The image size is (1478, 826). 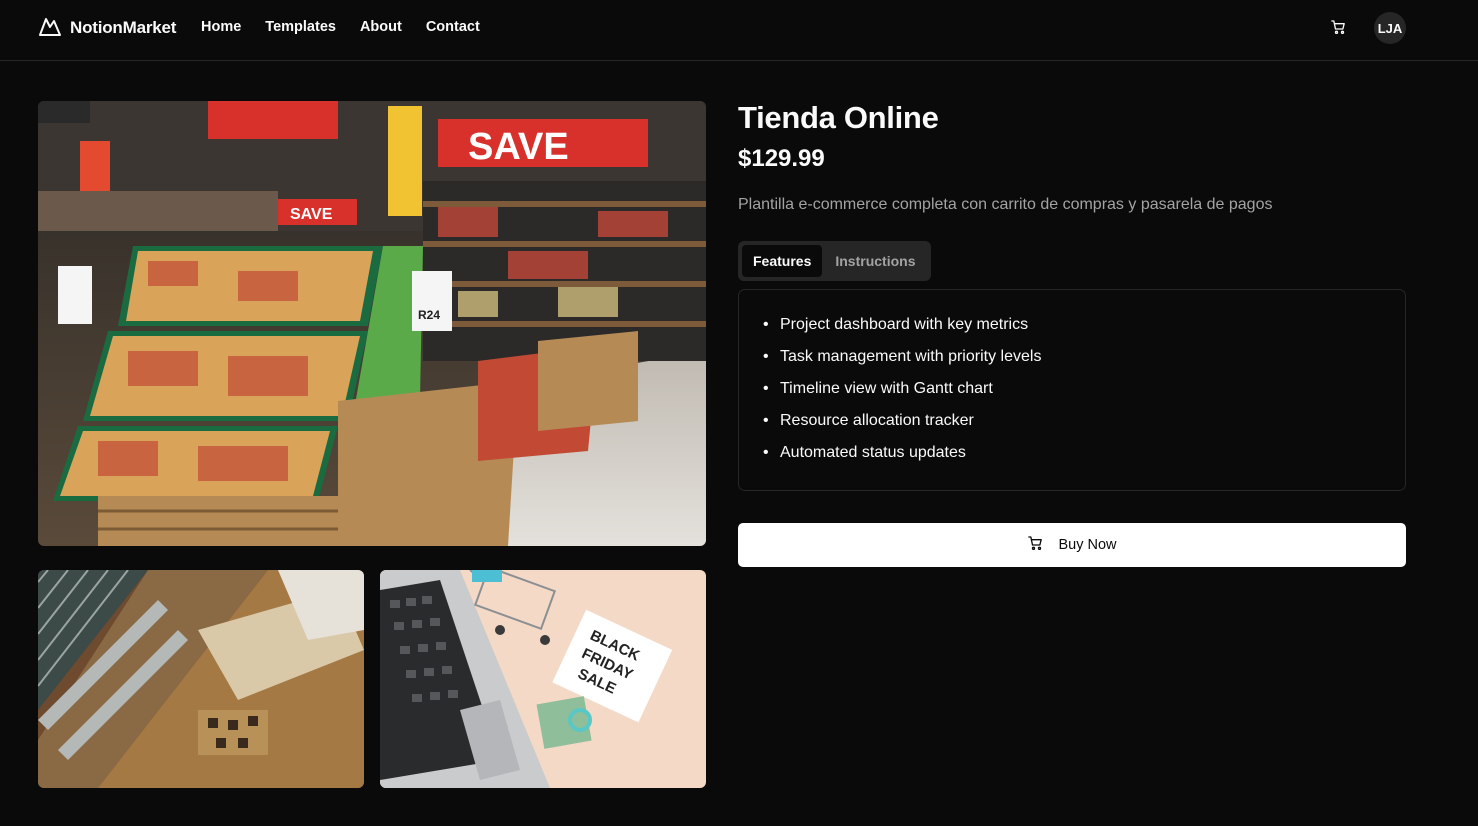 What do you see at coordinates (878, 388) in the screenshot?
I see `feature-item: • Timeline view with Gantt chart` at bounding box center [878, 388].